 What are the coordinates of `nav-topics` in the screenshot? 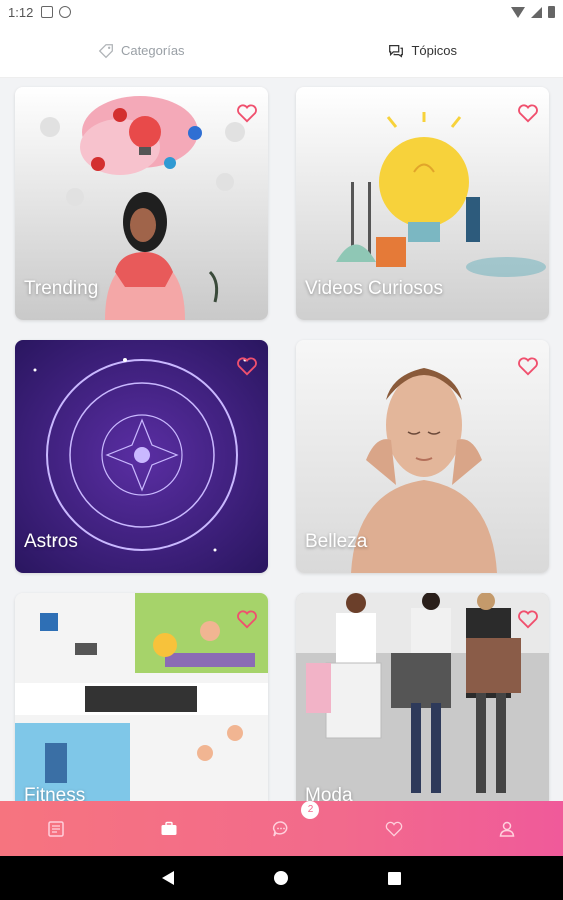 It's located at (169, 829).